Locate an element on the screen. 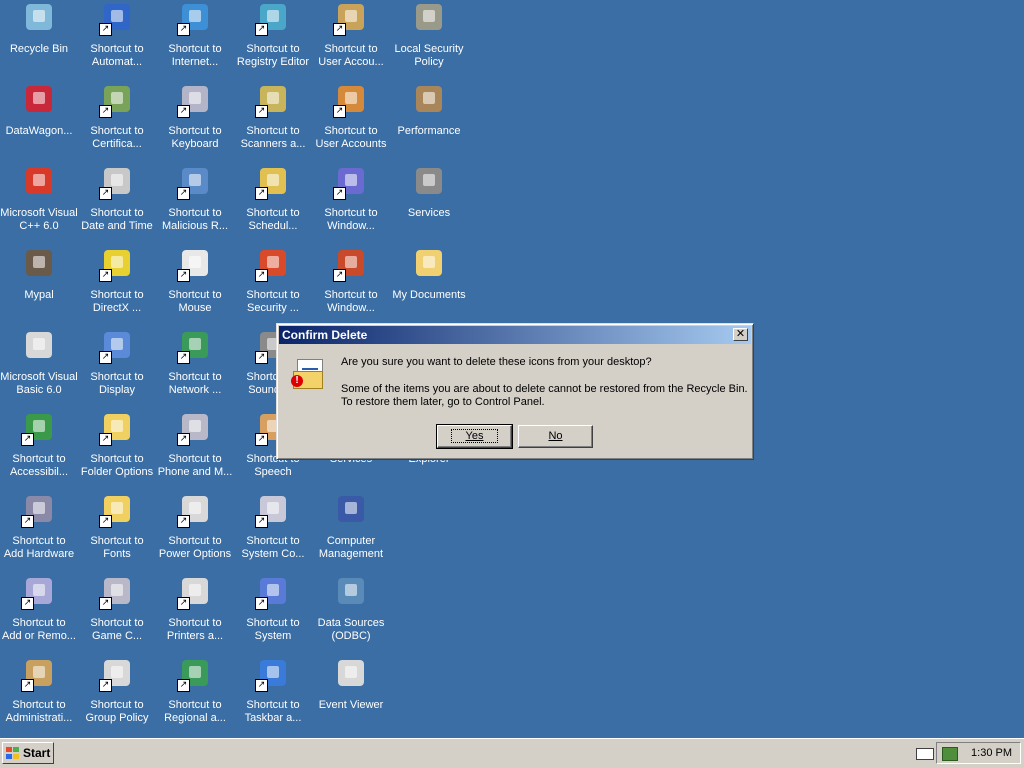 Image resolution: width=1024 pixels, height=768 pixels. desktop-icon: ↗ Shortcut to Group Policy is located at coordinates (117, 696).